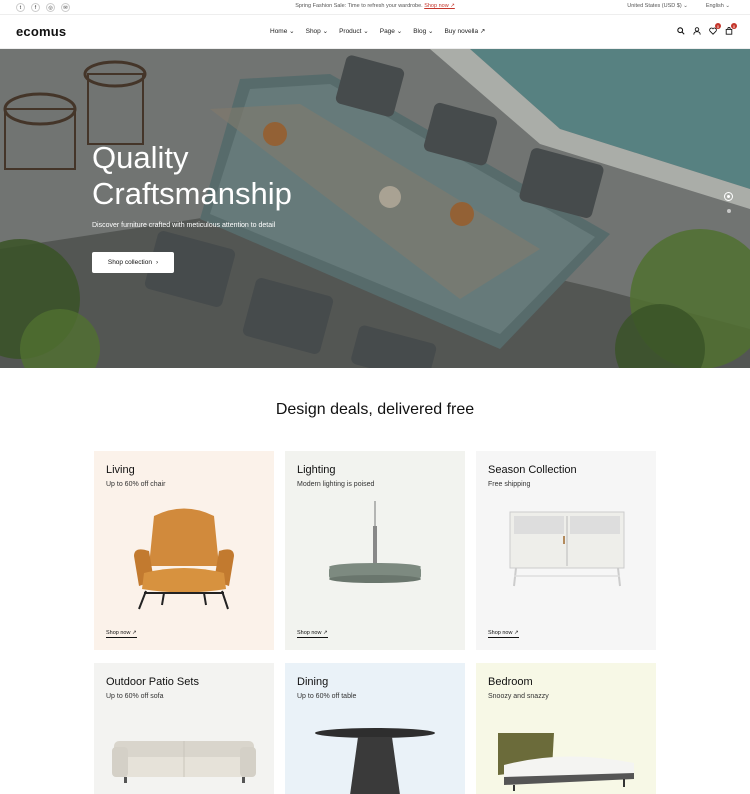 This screenshot has width=750, height=794. I want to click on nav-buy: Buy novella ↗, so click(464, 31).